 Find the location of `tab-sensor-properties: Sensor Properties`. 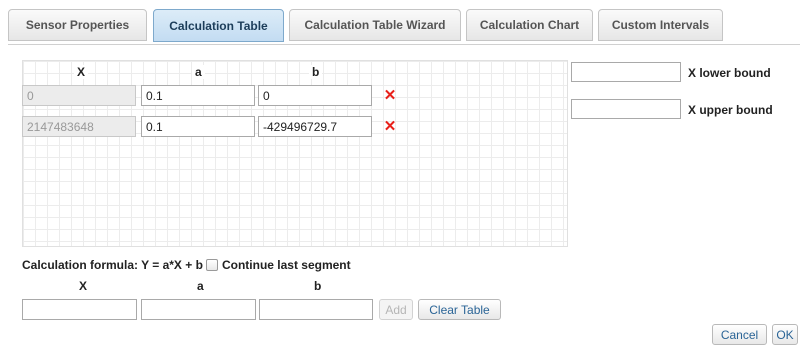

tab-sensor-properties: Sensor Properties is located at coordinates (77, 25).